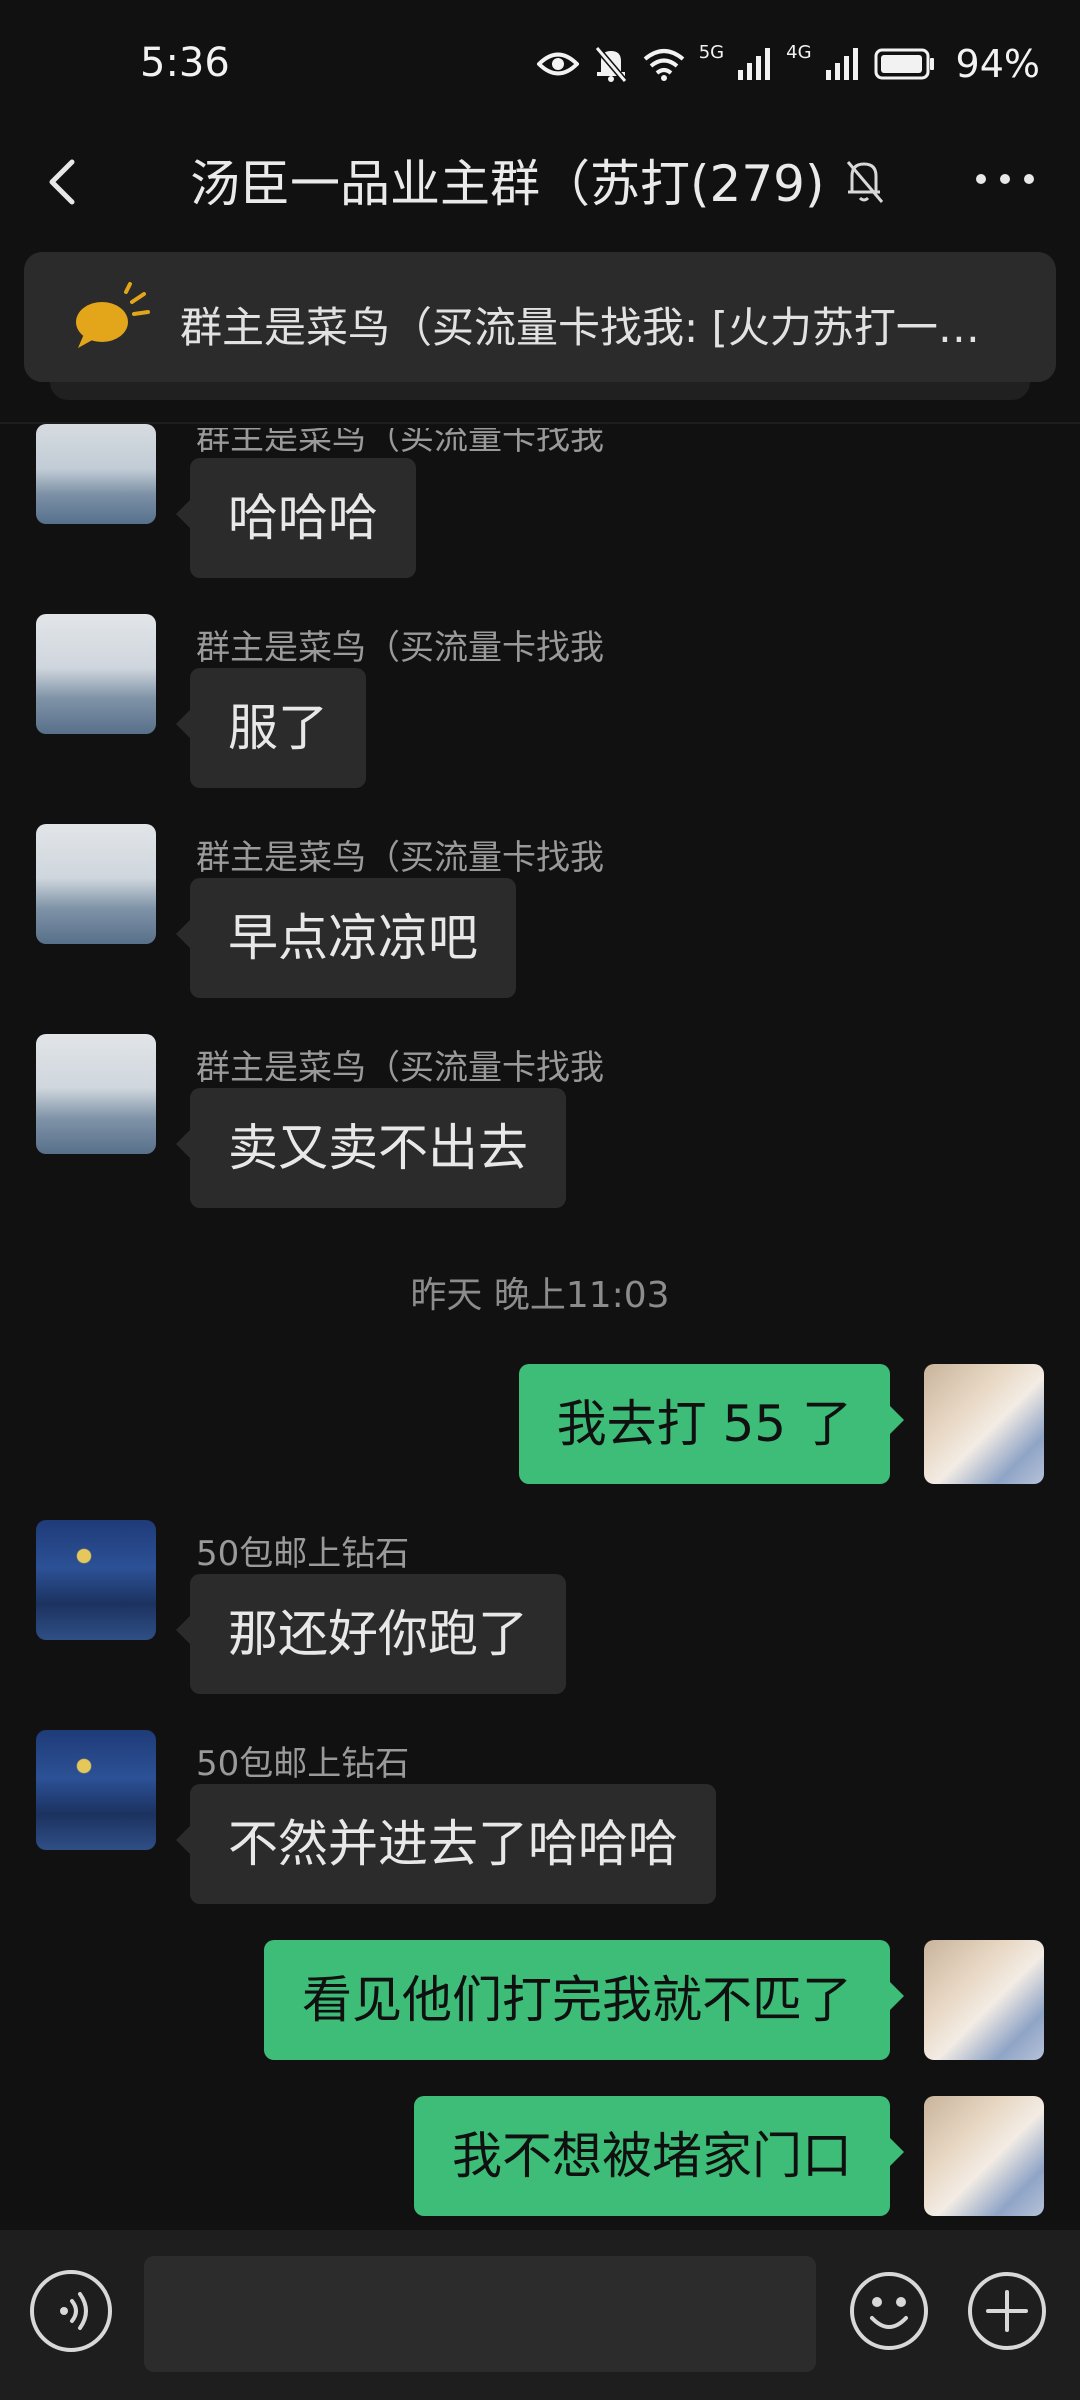  I want to click on more-dots-icon, so click(1005, 179).